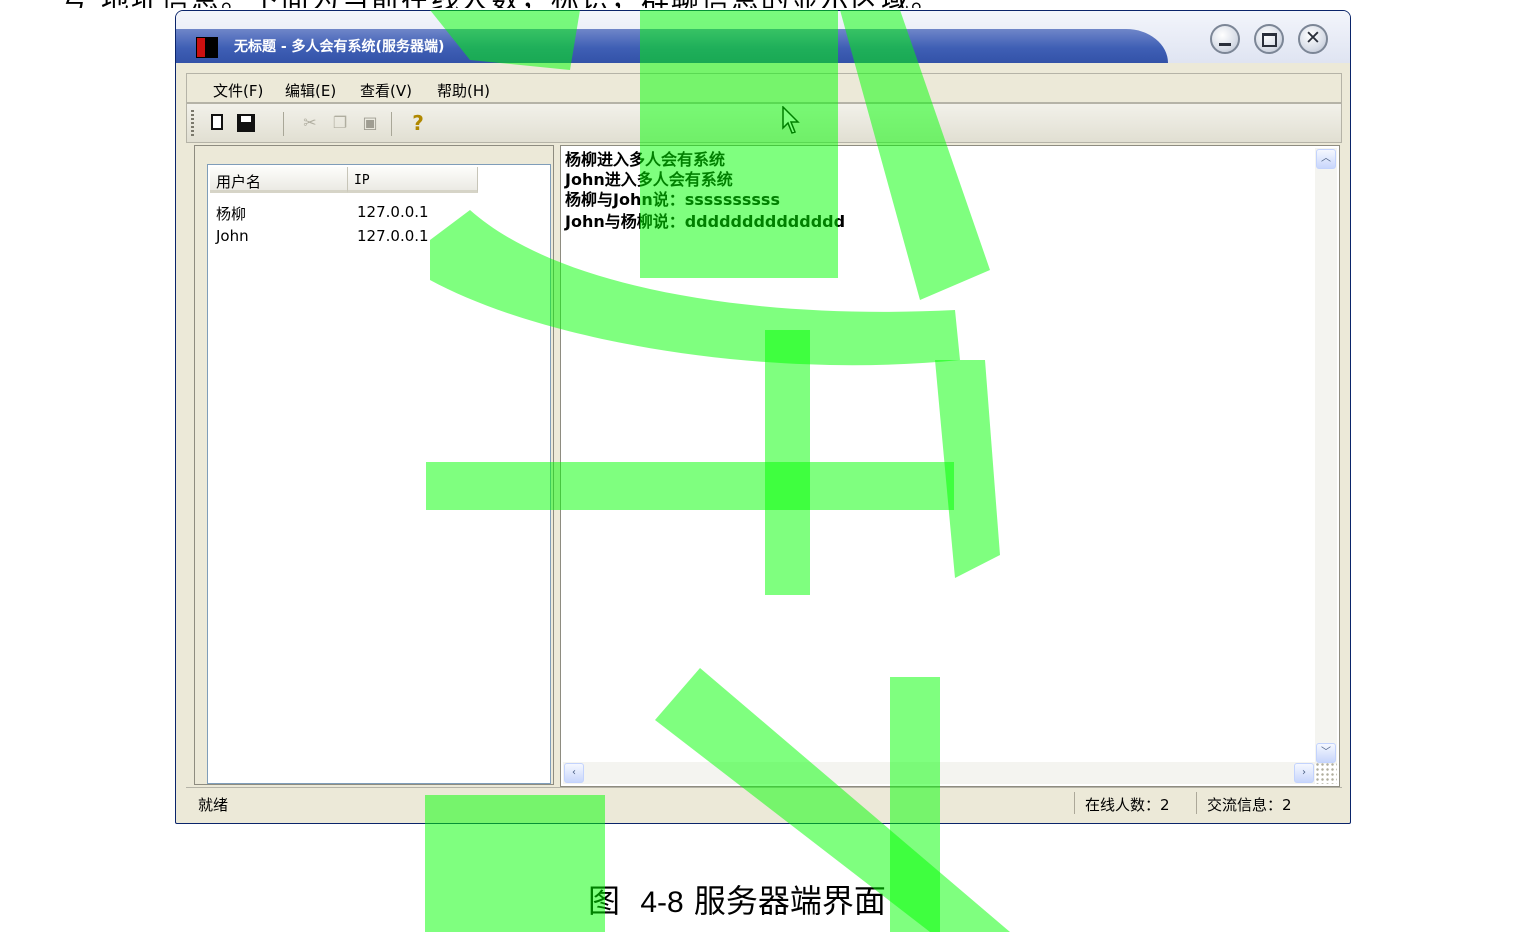 This screenshot has height=932, width=1538. I want to click on figure-caption: 图 4-8 服务器端界面, so click(737, 899).